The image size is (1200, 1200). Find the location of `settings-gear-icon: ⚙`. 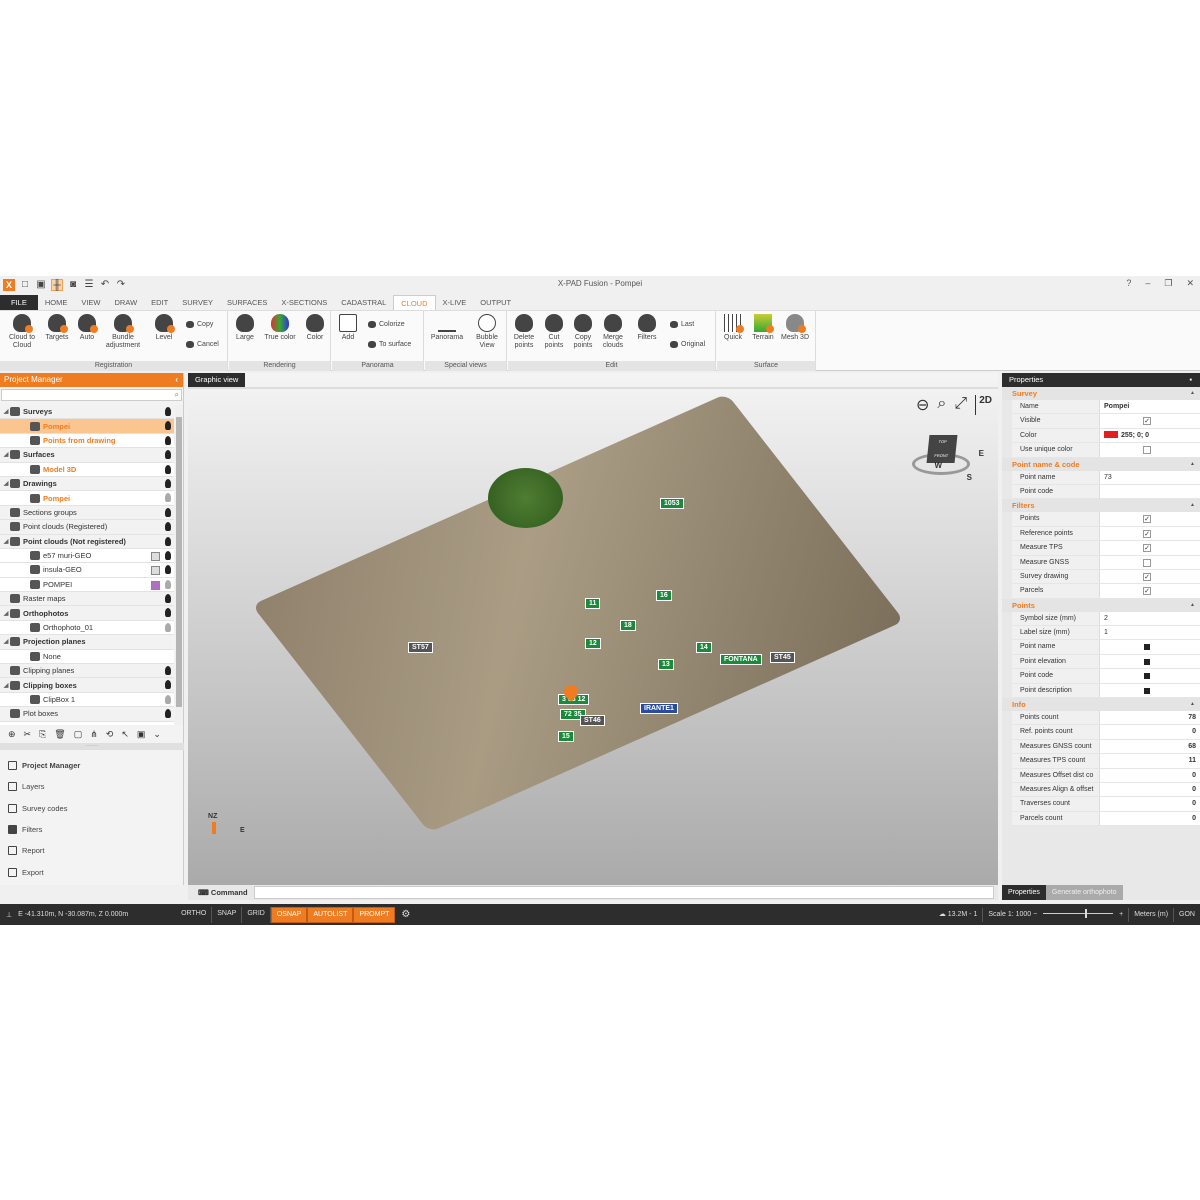

settings-gear-icon: ⚙ is located at coordinates (405, 914).